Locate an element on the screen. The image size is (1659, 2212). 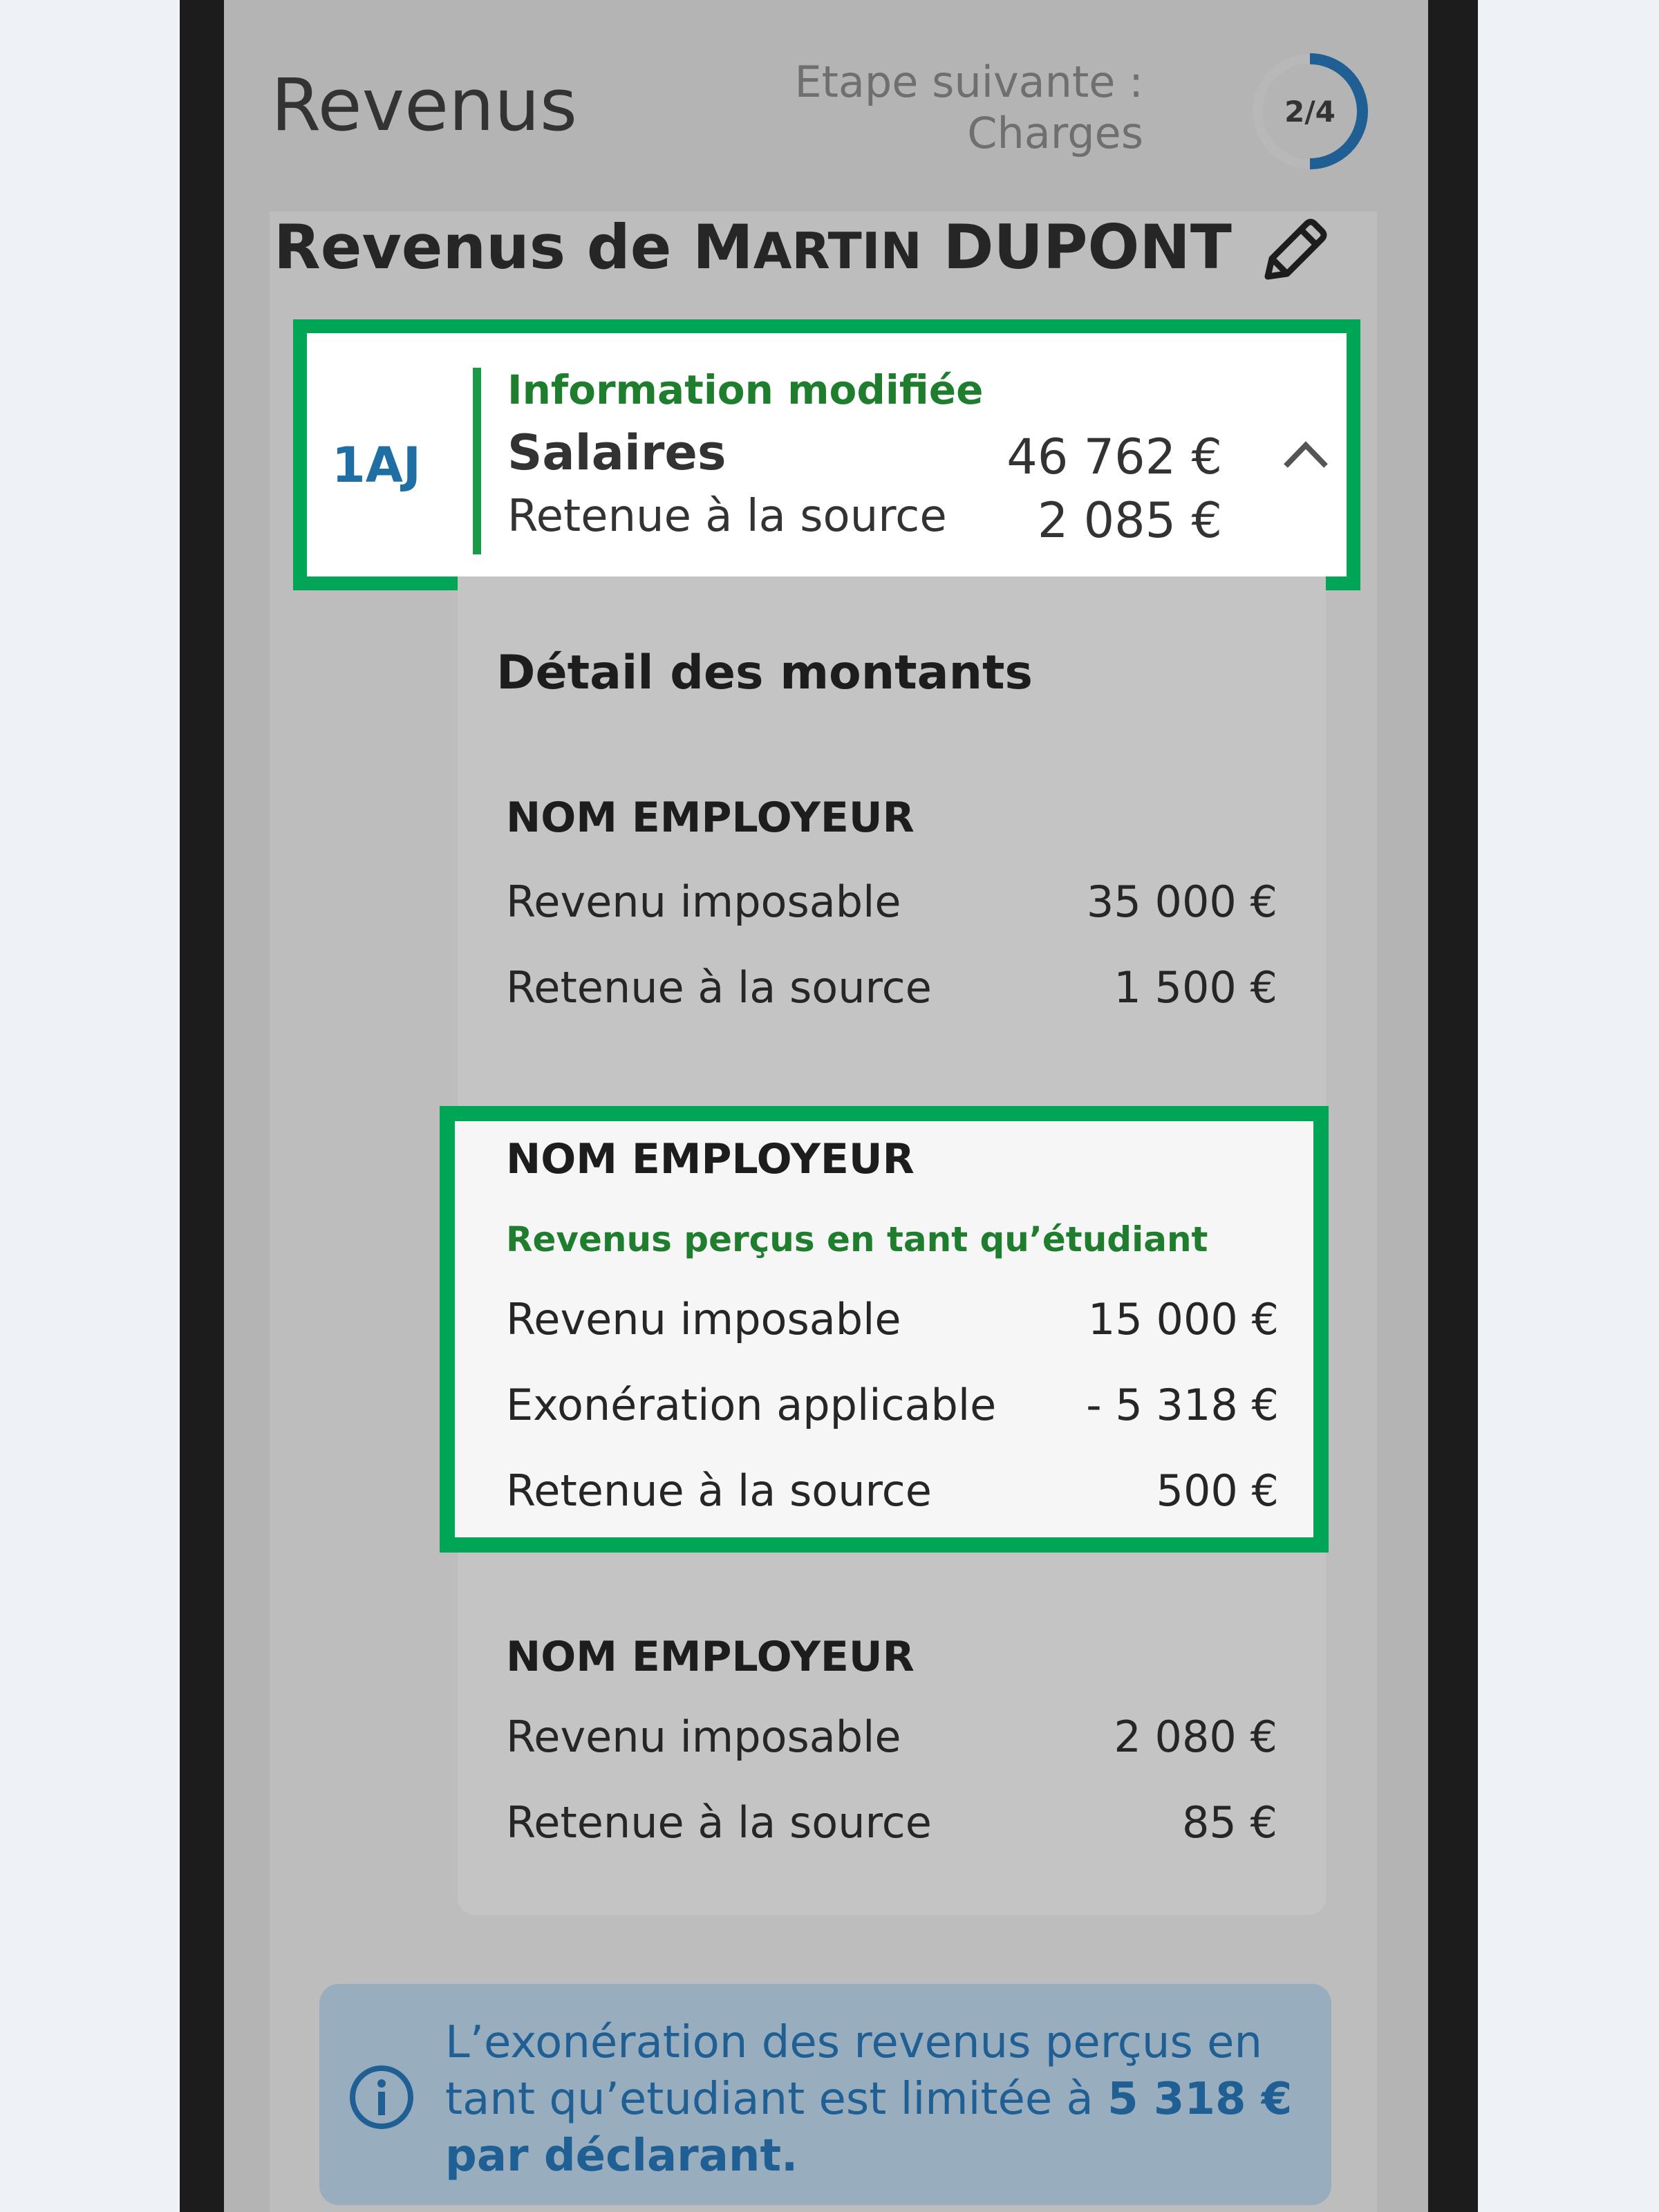
chevron-up-icon is located at coordinates (1306, 454).